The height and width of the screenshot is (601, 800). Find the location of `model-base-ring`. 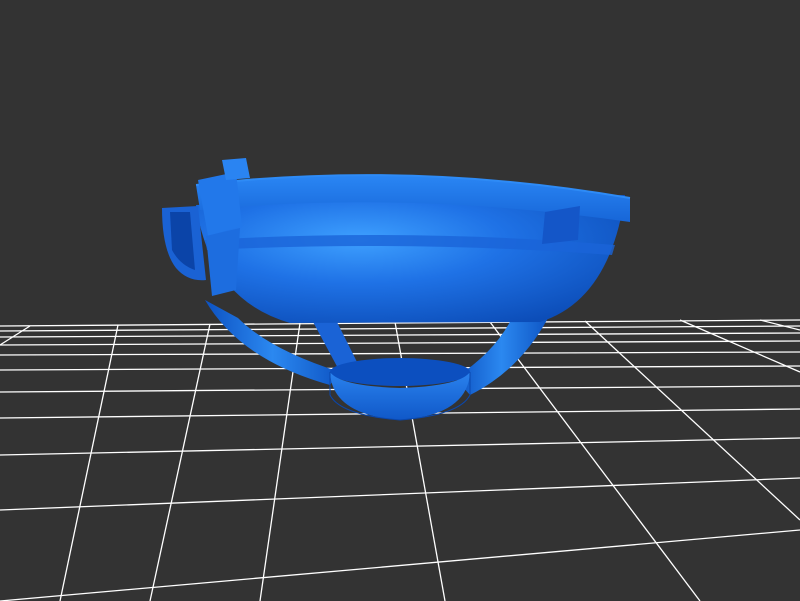

model-base-ring is located at coordinates (400, 389).